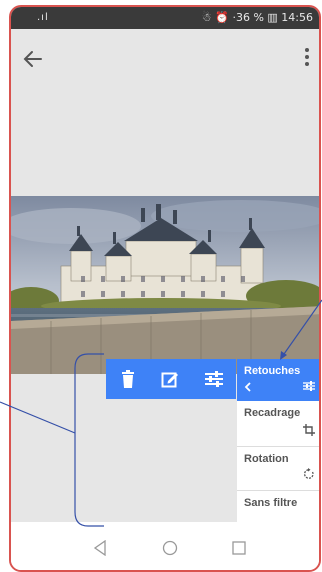  Describe the element at coordinates (278, 424) in the screenshot. I see `menu-item-recadrage: Recadrage` at that location.